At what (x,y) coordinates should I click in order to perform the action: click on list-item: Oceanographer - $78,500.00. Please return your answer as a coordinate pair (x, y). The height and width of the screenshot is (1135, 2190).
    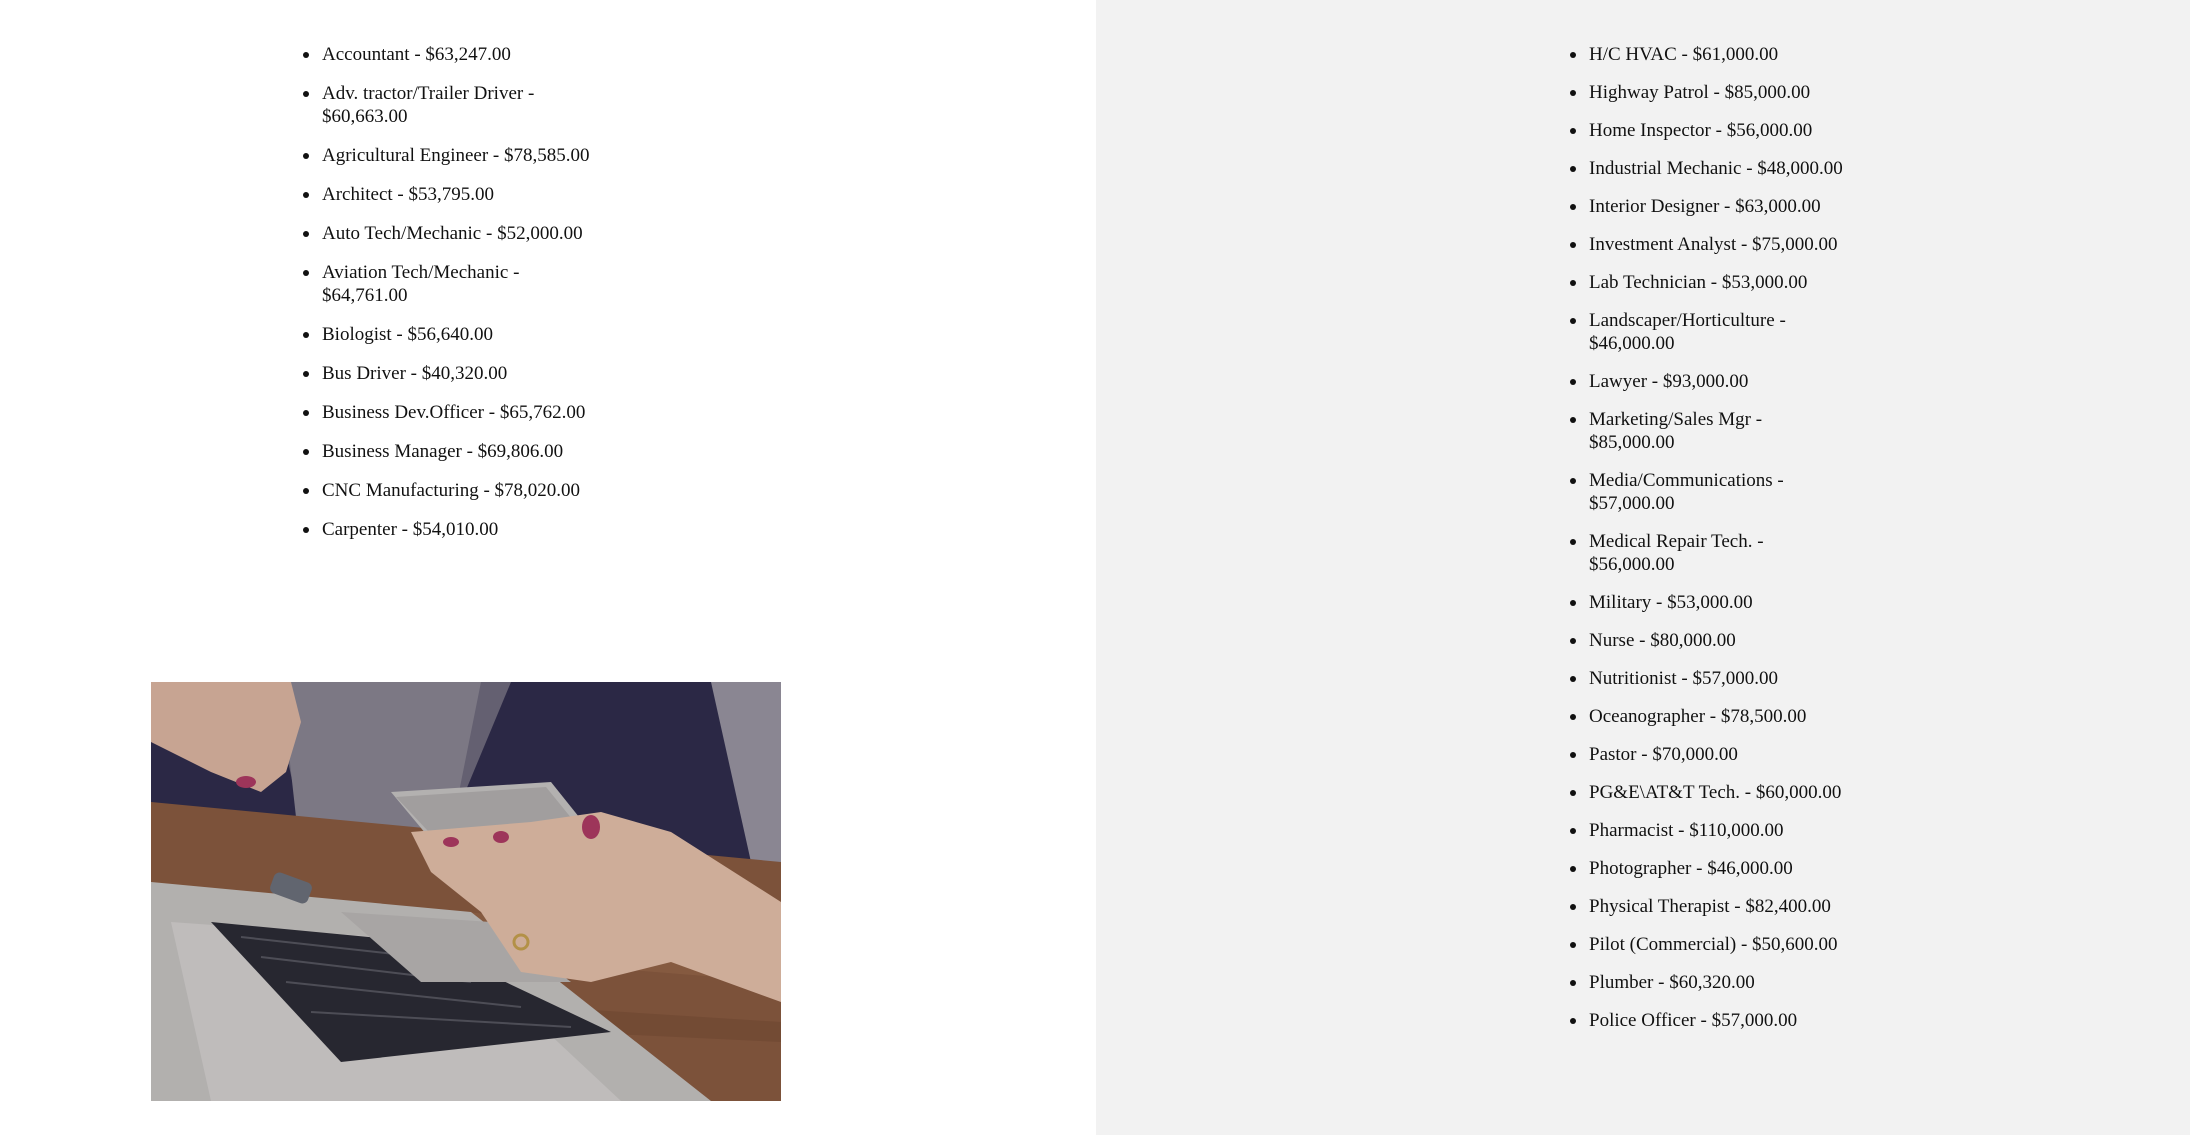
    Looking at the image, I should click on (1729, 716).